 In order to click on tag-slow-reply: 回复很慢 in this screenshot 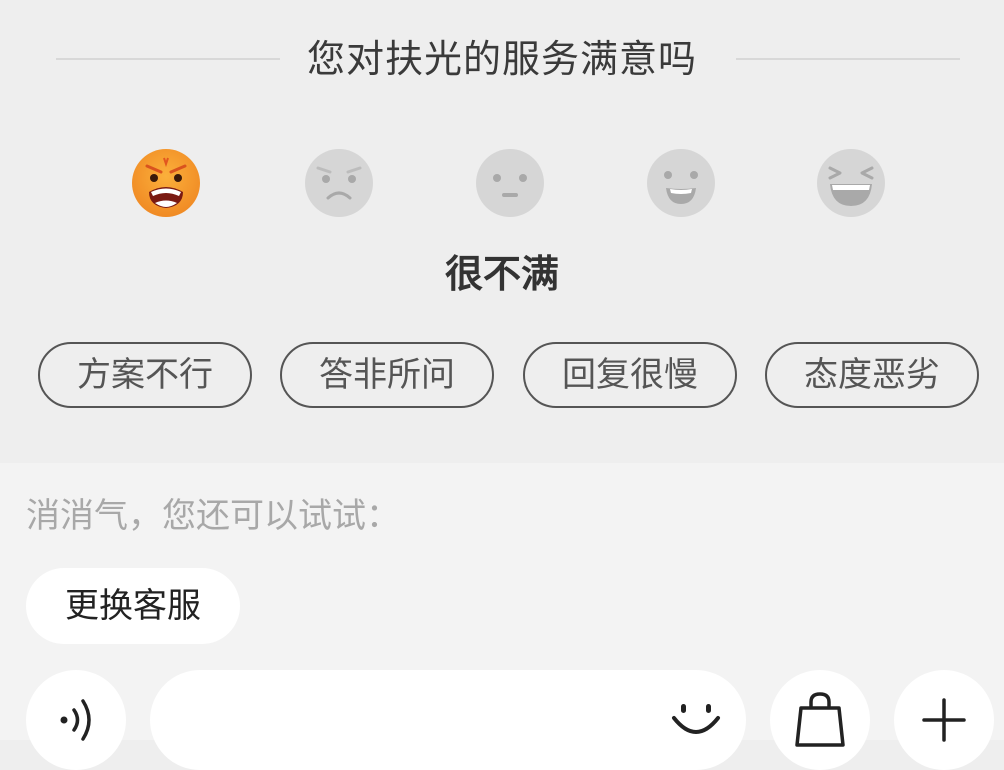, I will do `click(630, 375)`.